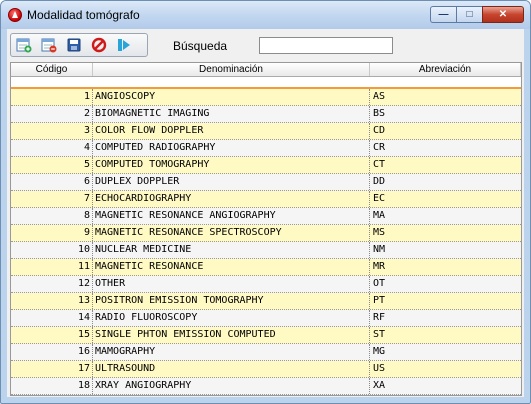 The height and width of the screenshot is (404, 531). Describe the element at coordinates (445, 182) in the screenshot. I see `cell-abbr: DD` at that location.